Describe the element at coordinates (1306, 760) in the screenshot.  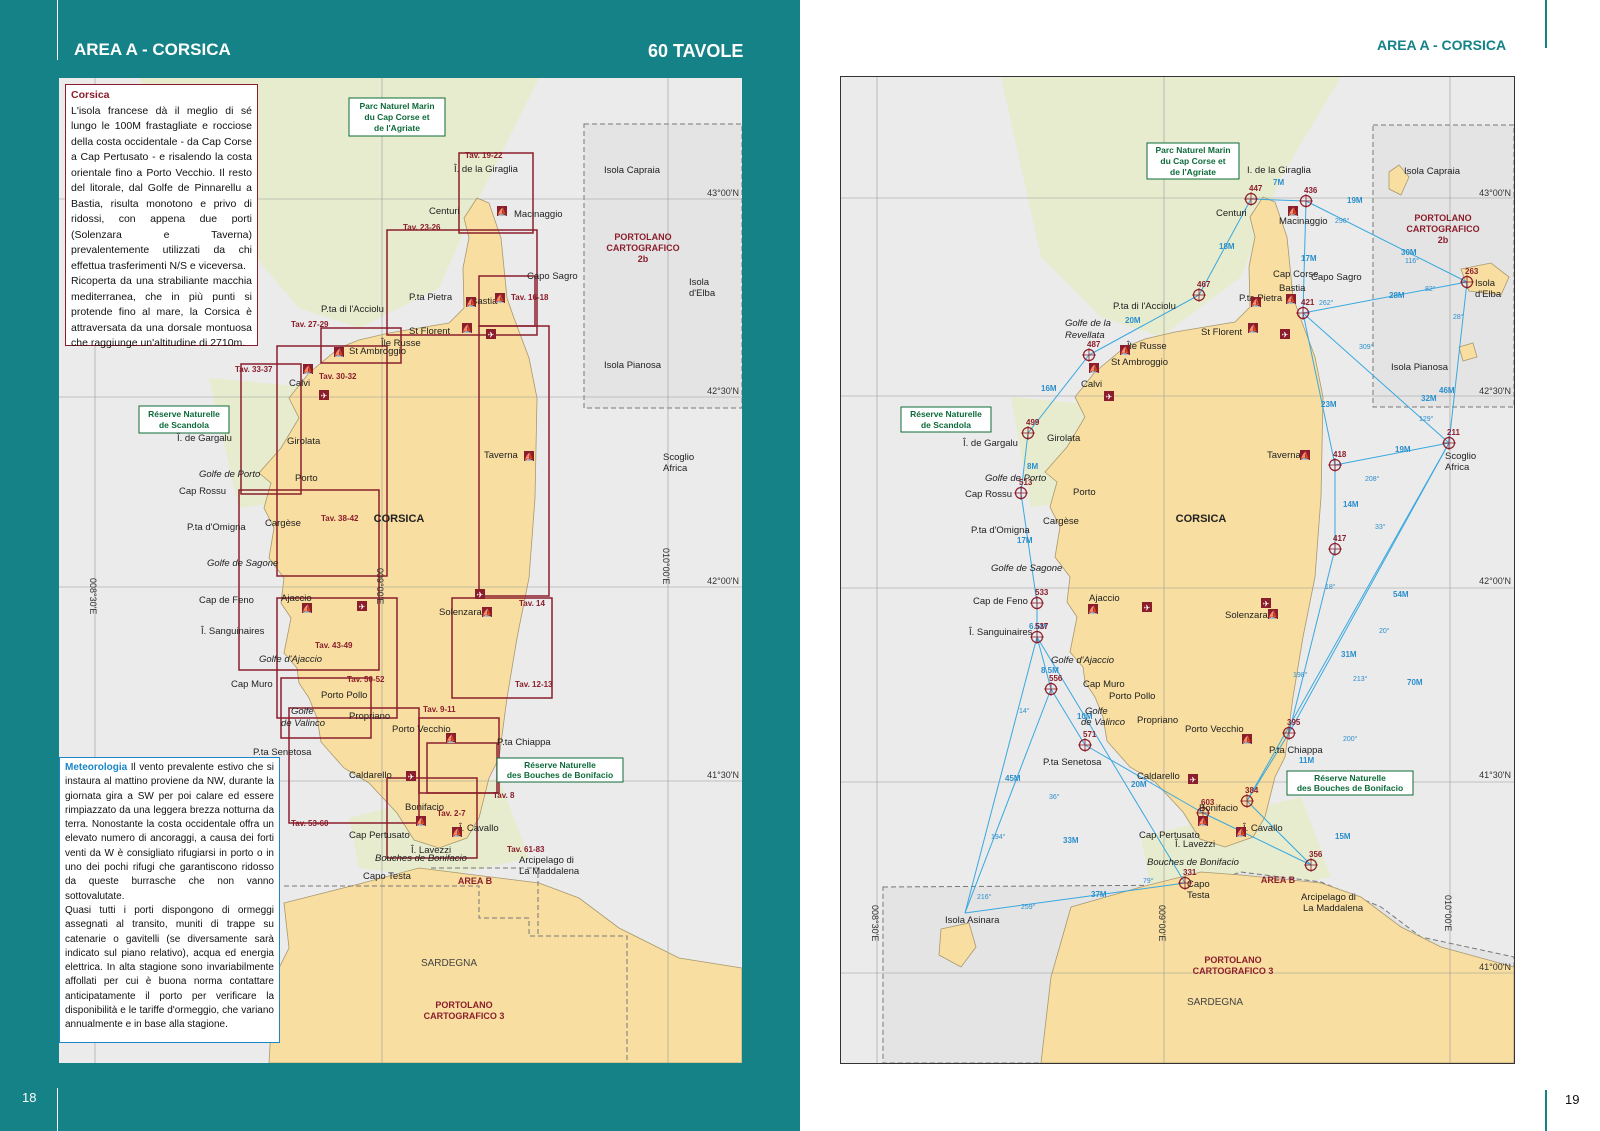
I see `route-distance-label-21: 11M` at that location.